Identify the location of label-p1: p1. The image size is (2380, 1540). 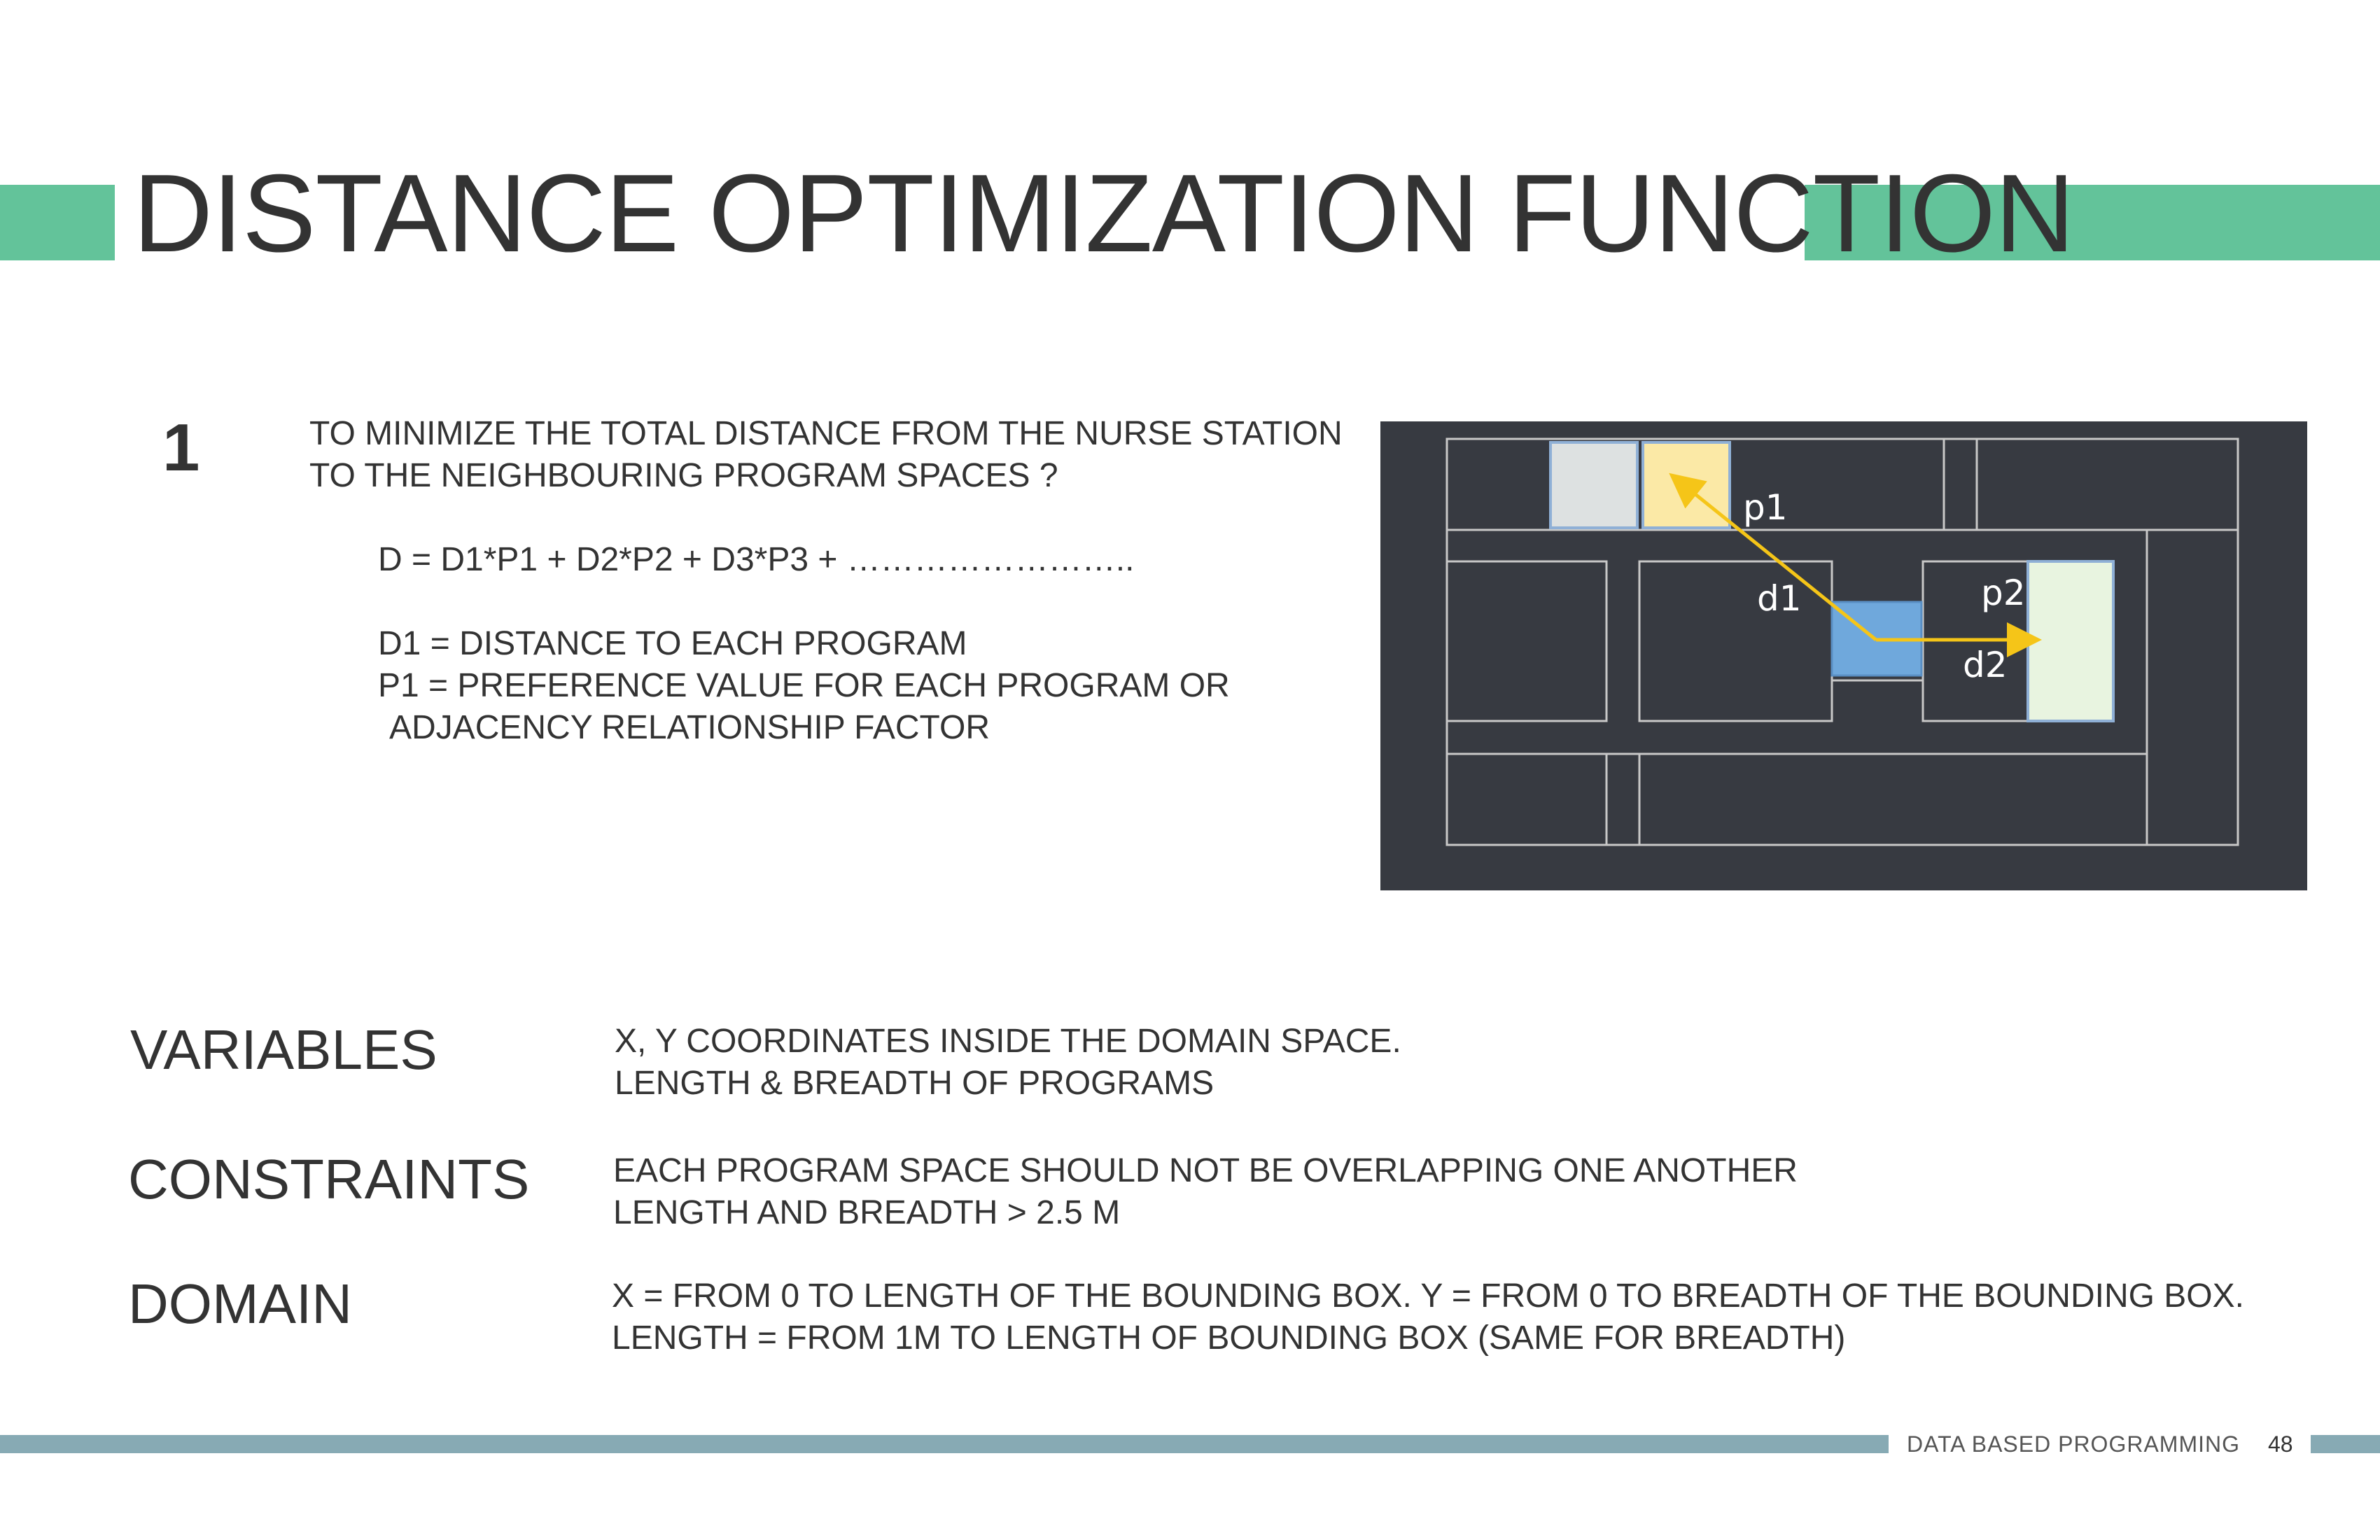
(1765, 507).